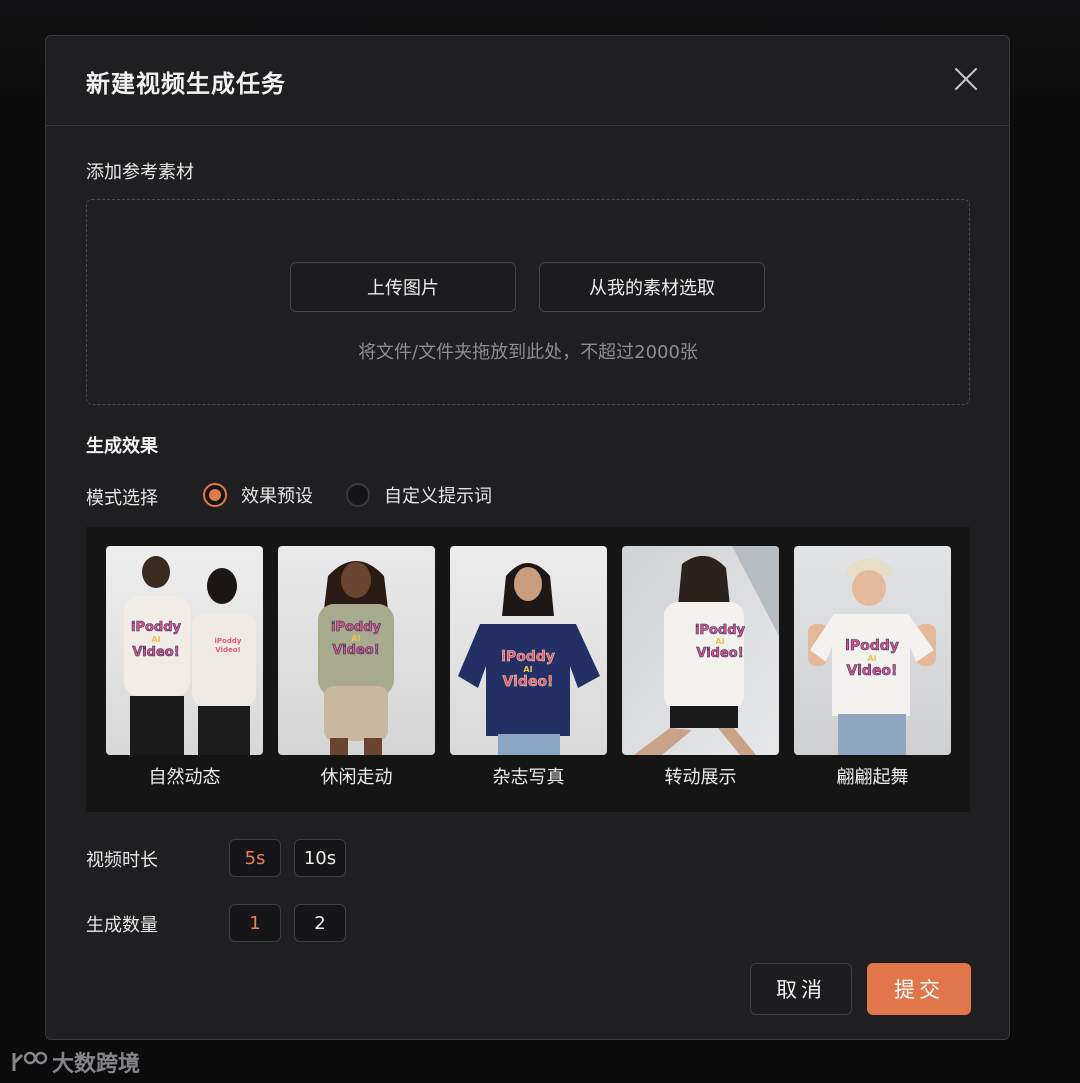 This screenshot has width=1080, height=1083. What do you see at coordinates (438, 496) in the screenshot?
I see `mode-radio-label: 自定义提示词` at bounding box center [438, 496].